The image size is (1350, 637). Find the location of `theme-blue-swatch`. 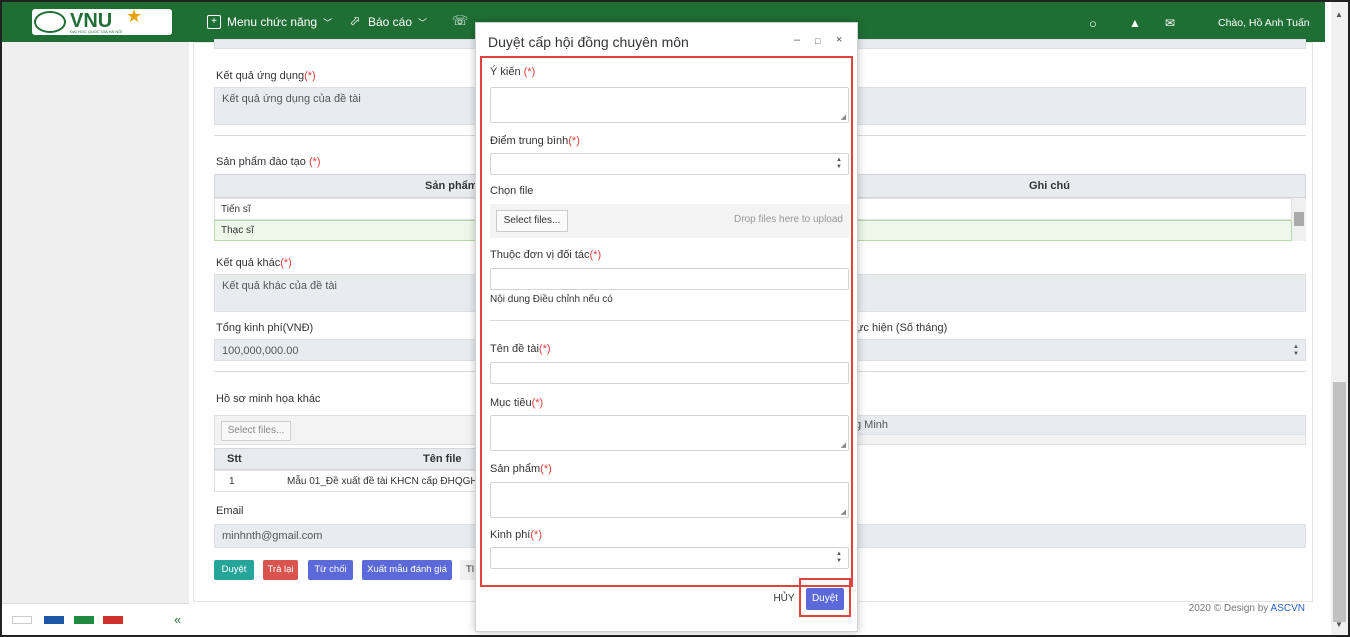

theme-blue-swatch is located at coordinates (54, 620).